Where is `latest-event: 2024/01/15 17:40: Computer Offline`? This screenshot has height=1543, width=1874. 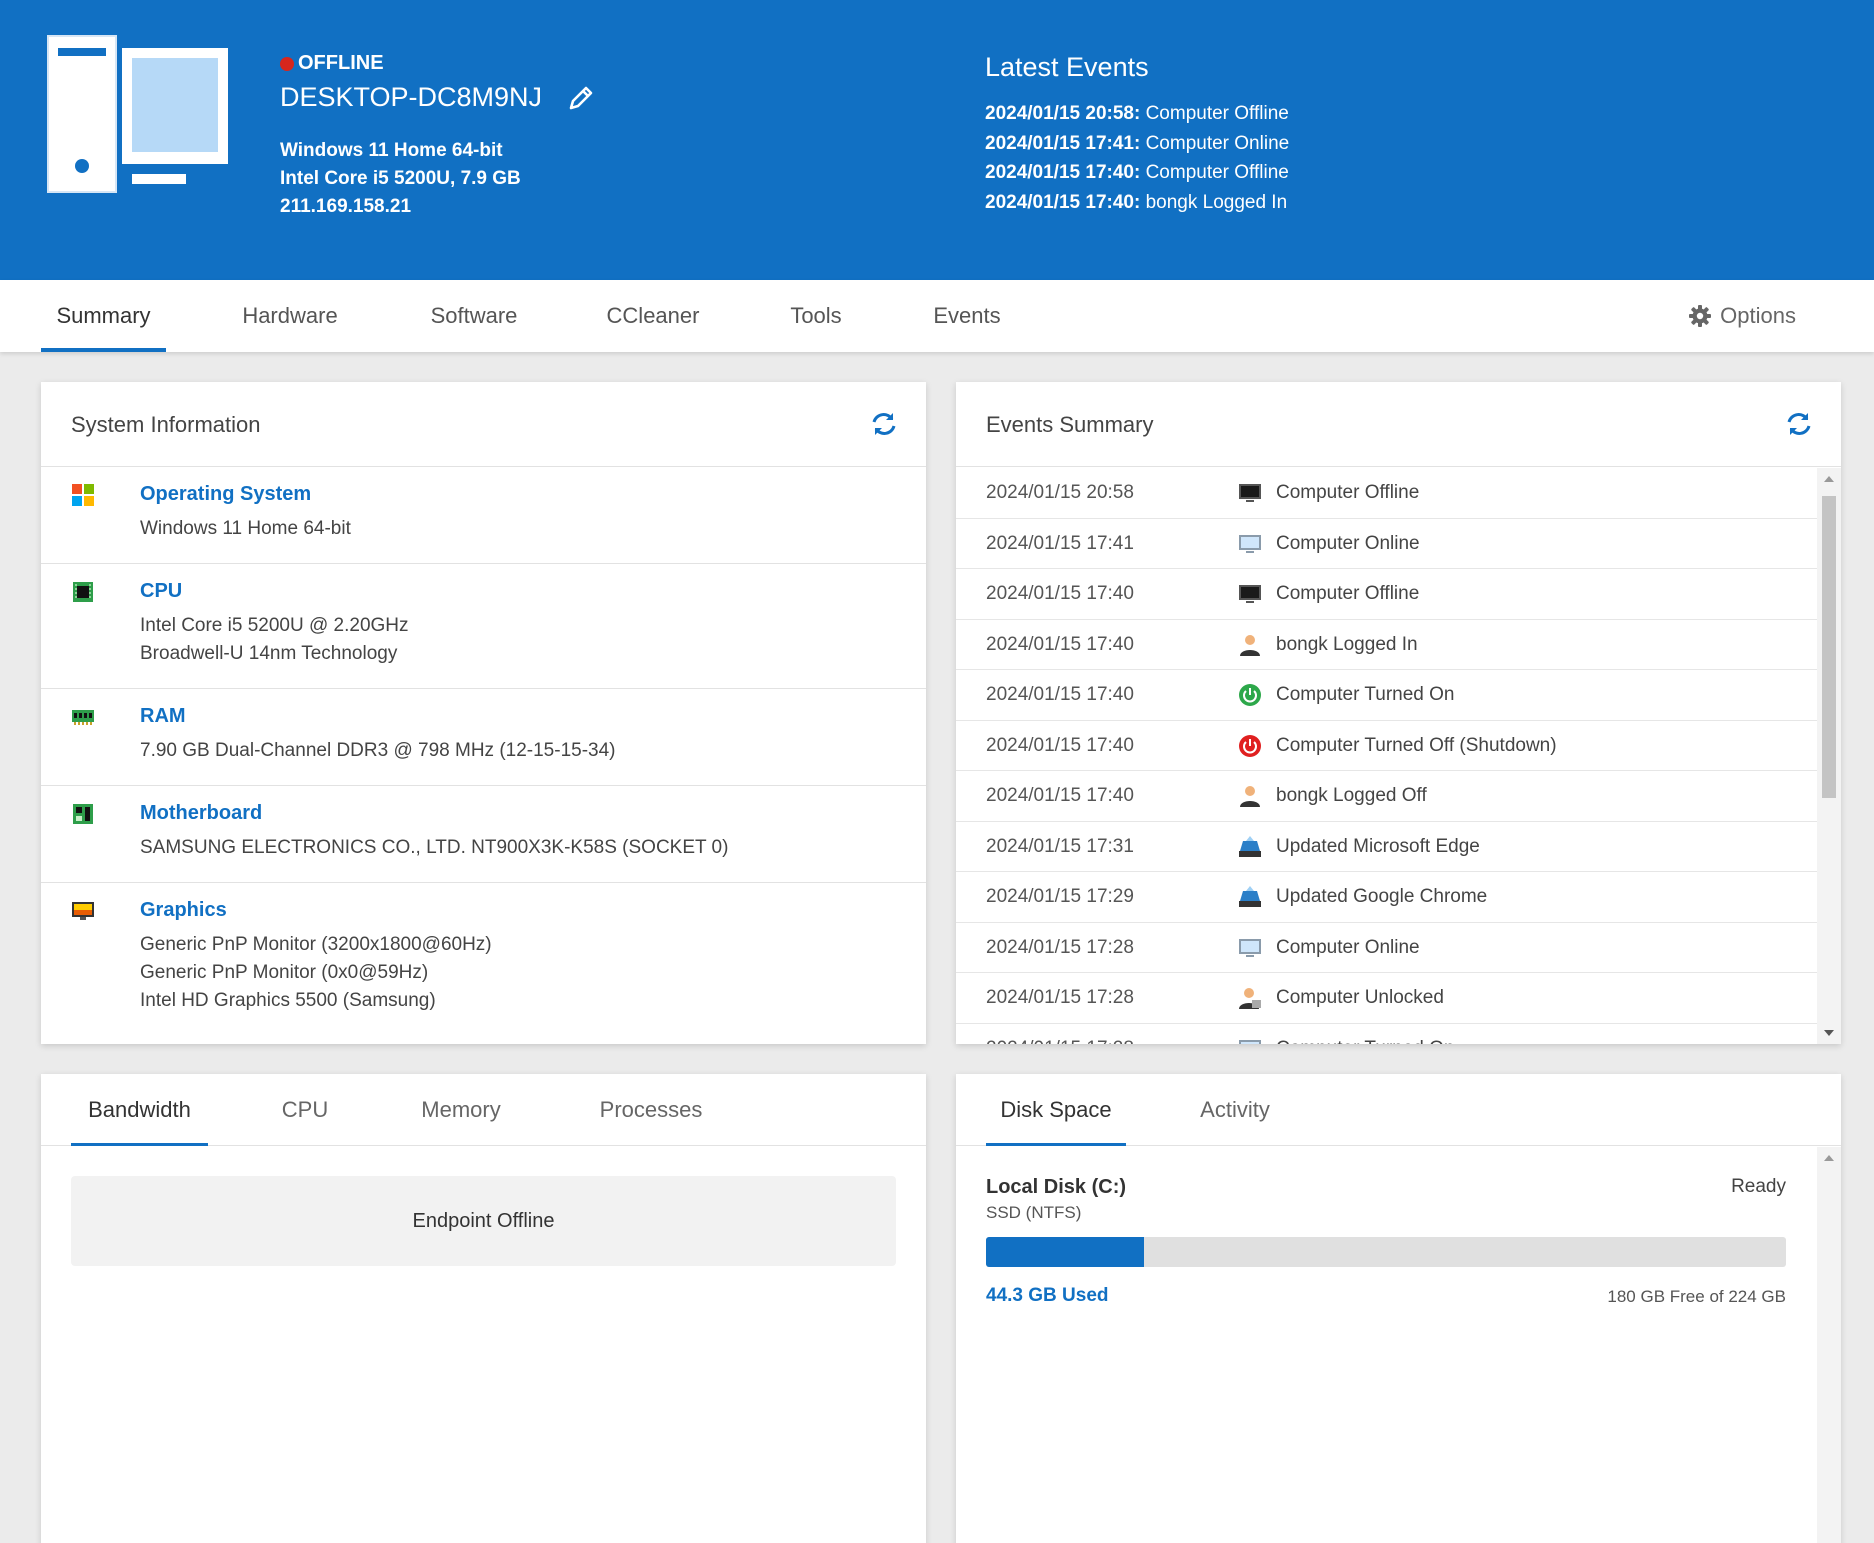 latest-event: 2024/01/15 17:40: Computer Offline is located at coordinates (1137, 172).